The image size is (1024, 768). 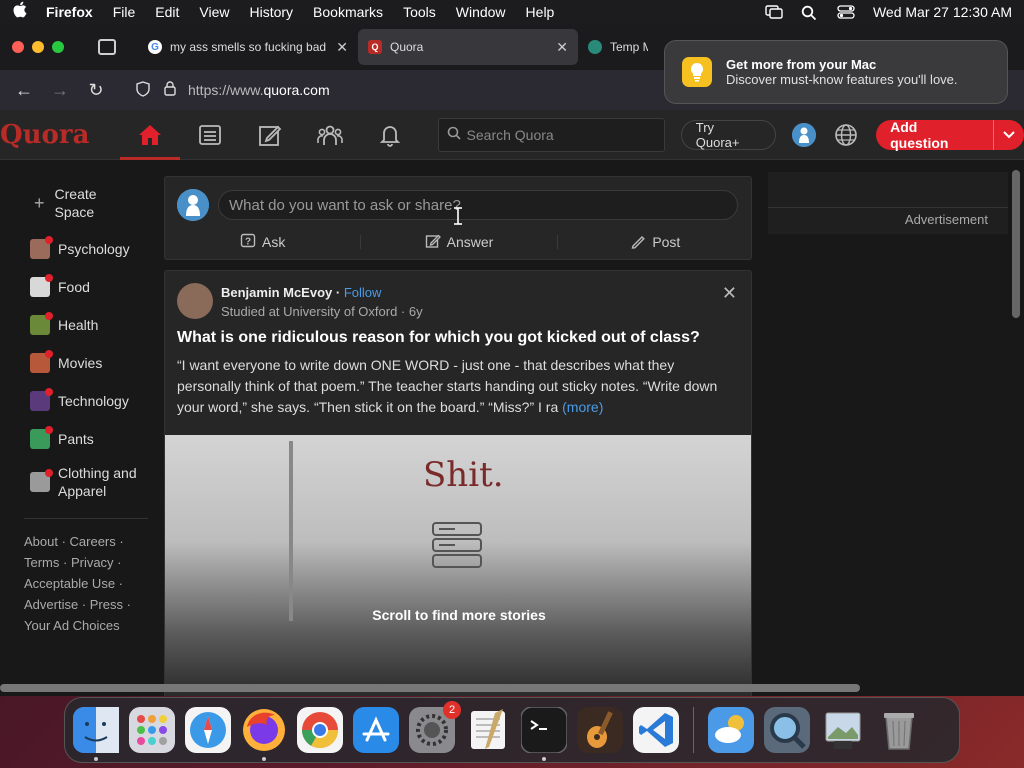 I want to click on safari-icon, so click(x=208, y=730).